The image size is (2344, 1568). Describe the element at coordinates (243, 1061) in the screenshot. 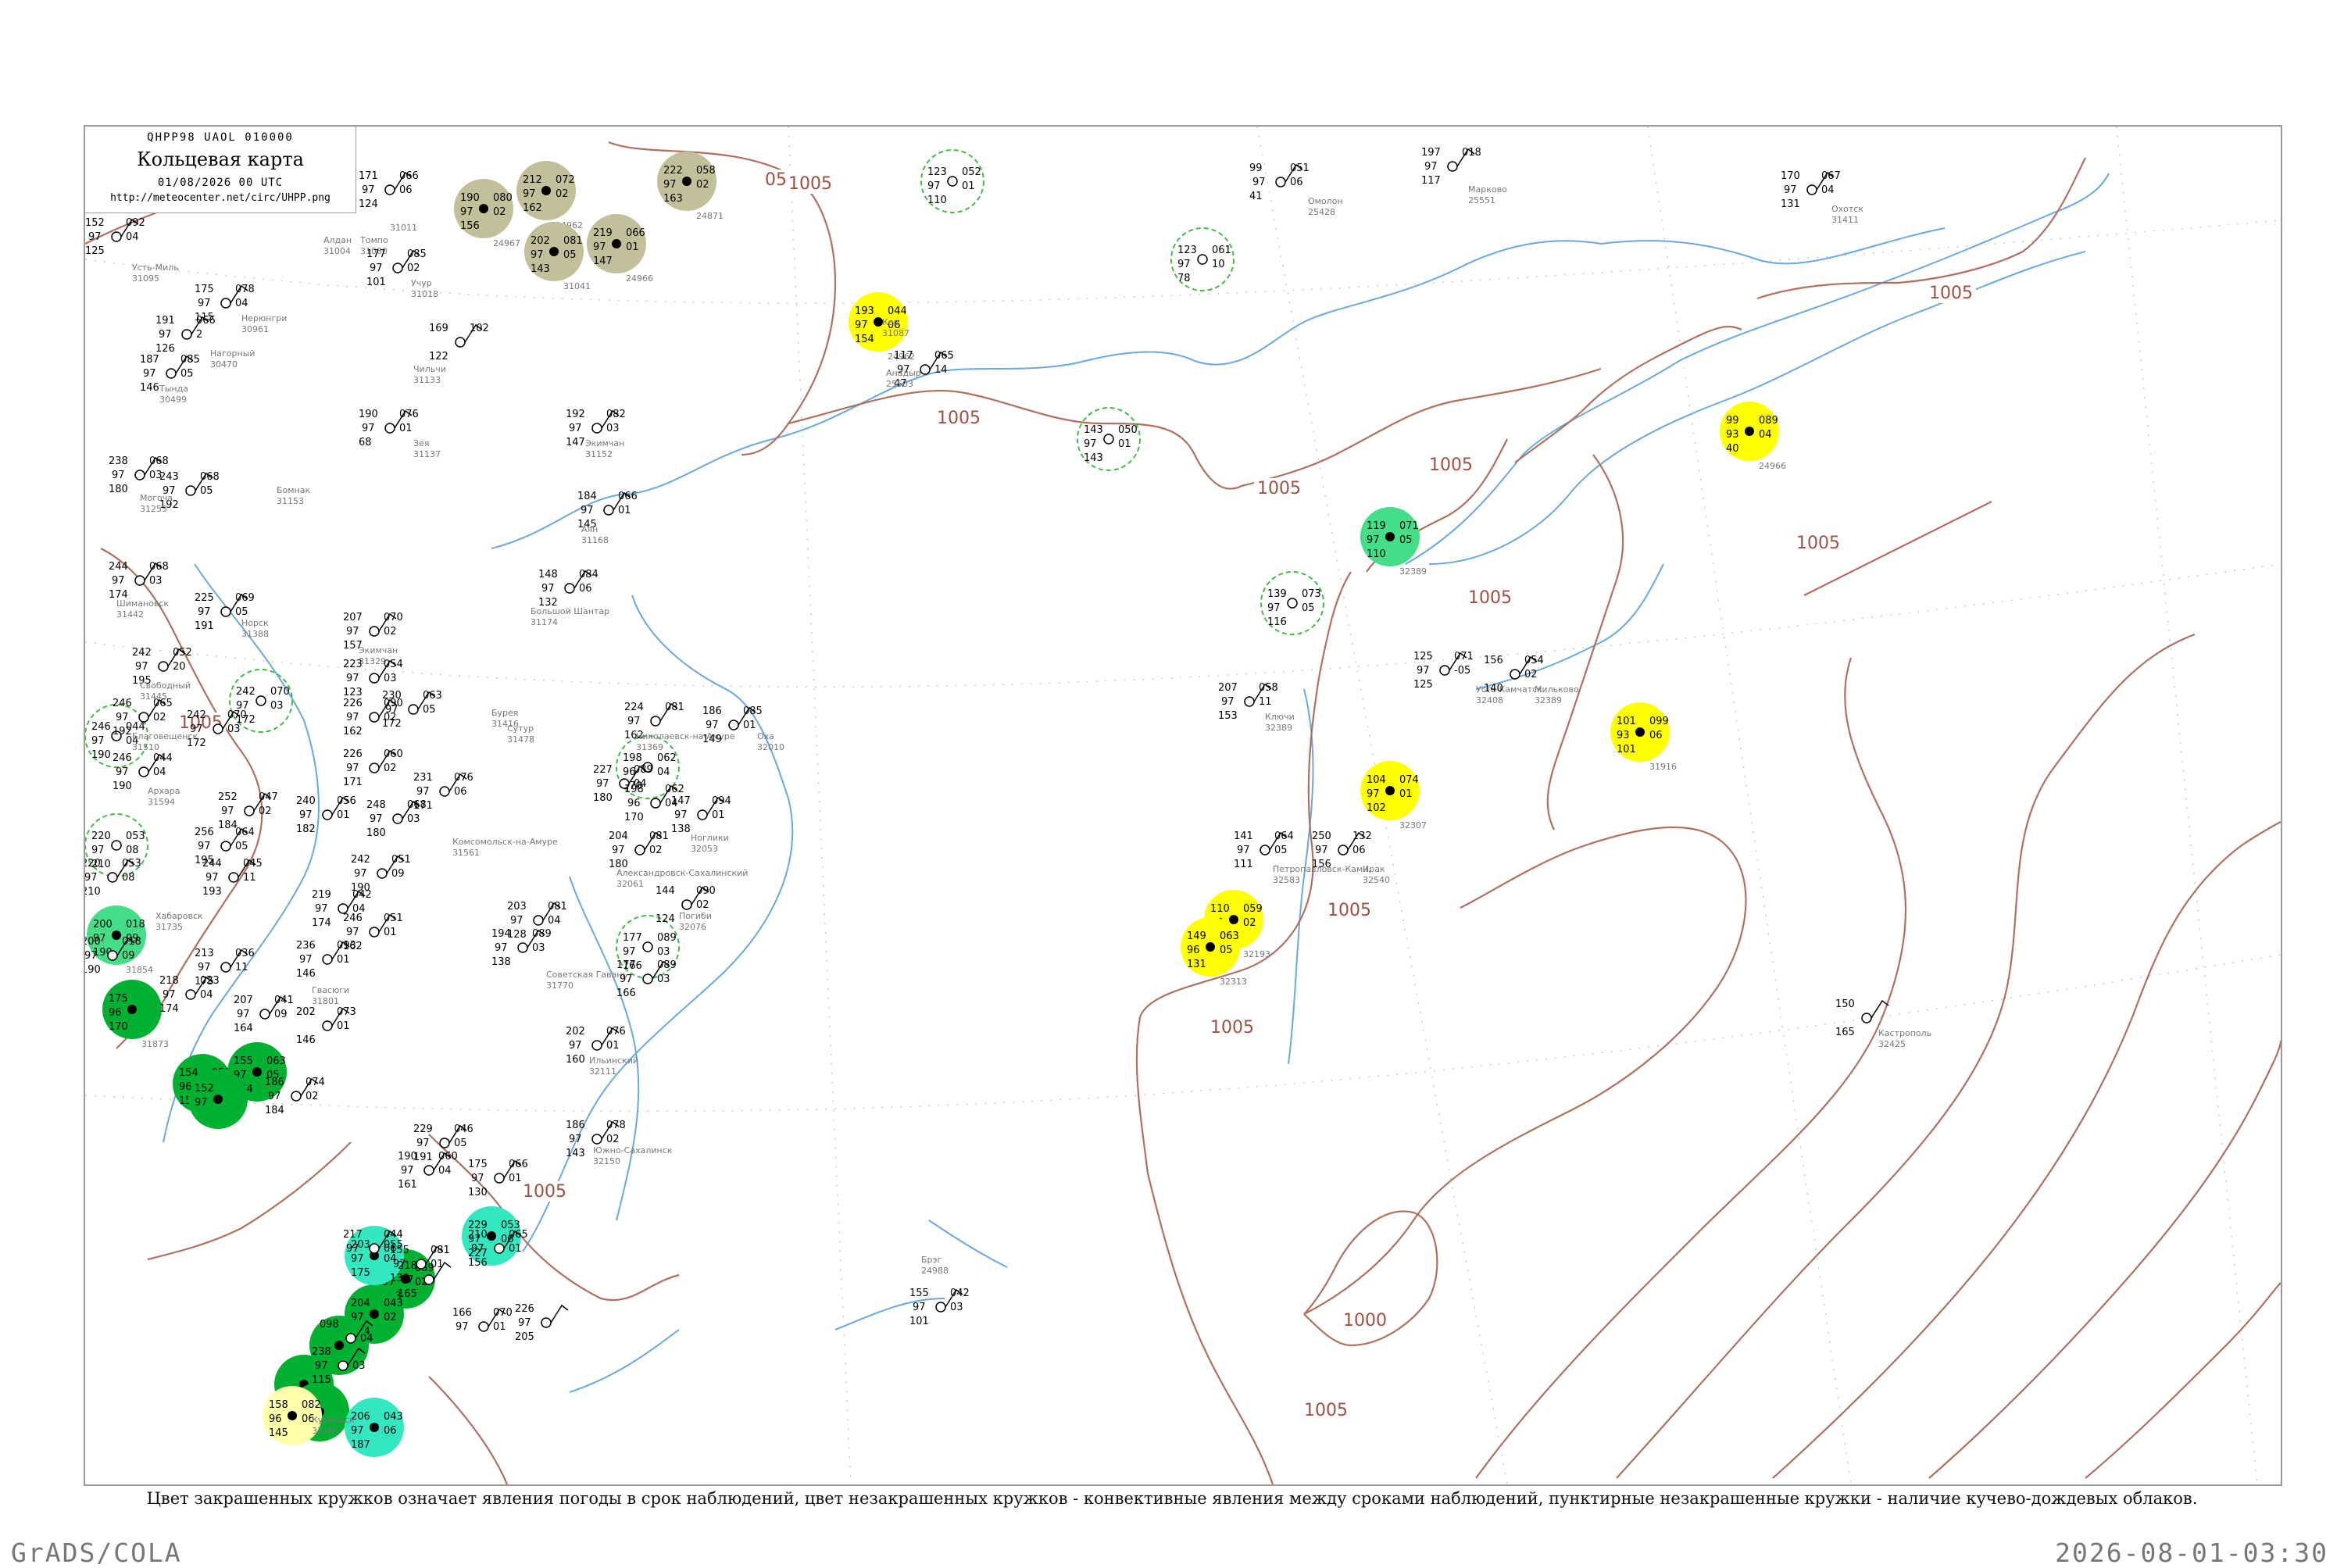

I see `station-temp: 155` at that location.